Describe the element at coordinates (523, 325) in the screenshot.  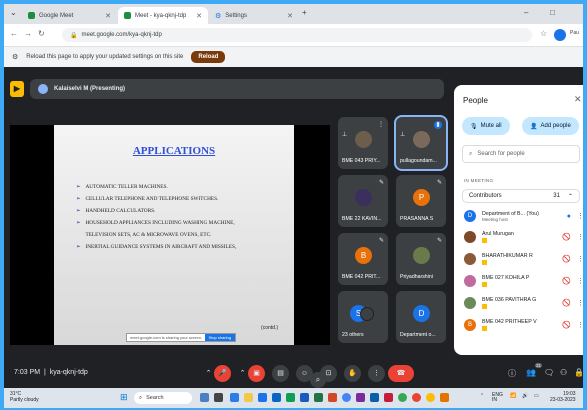
I see `list-item: B BME 042 PRITHEEP V 🚫 ⋮` at that location.